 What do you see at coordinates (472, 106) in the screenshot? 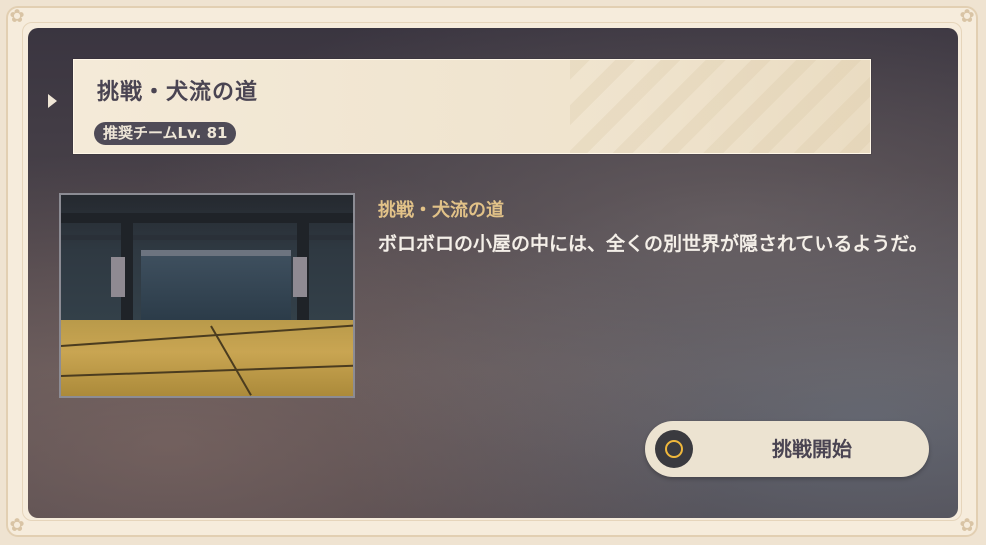
I see `domain-title-bar: 挑戦・犬流の道 推奨チームLv. 81` at bounding box center [472, 106].